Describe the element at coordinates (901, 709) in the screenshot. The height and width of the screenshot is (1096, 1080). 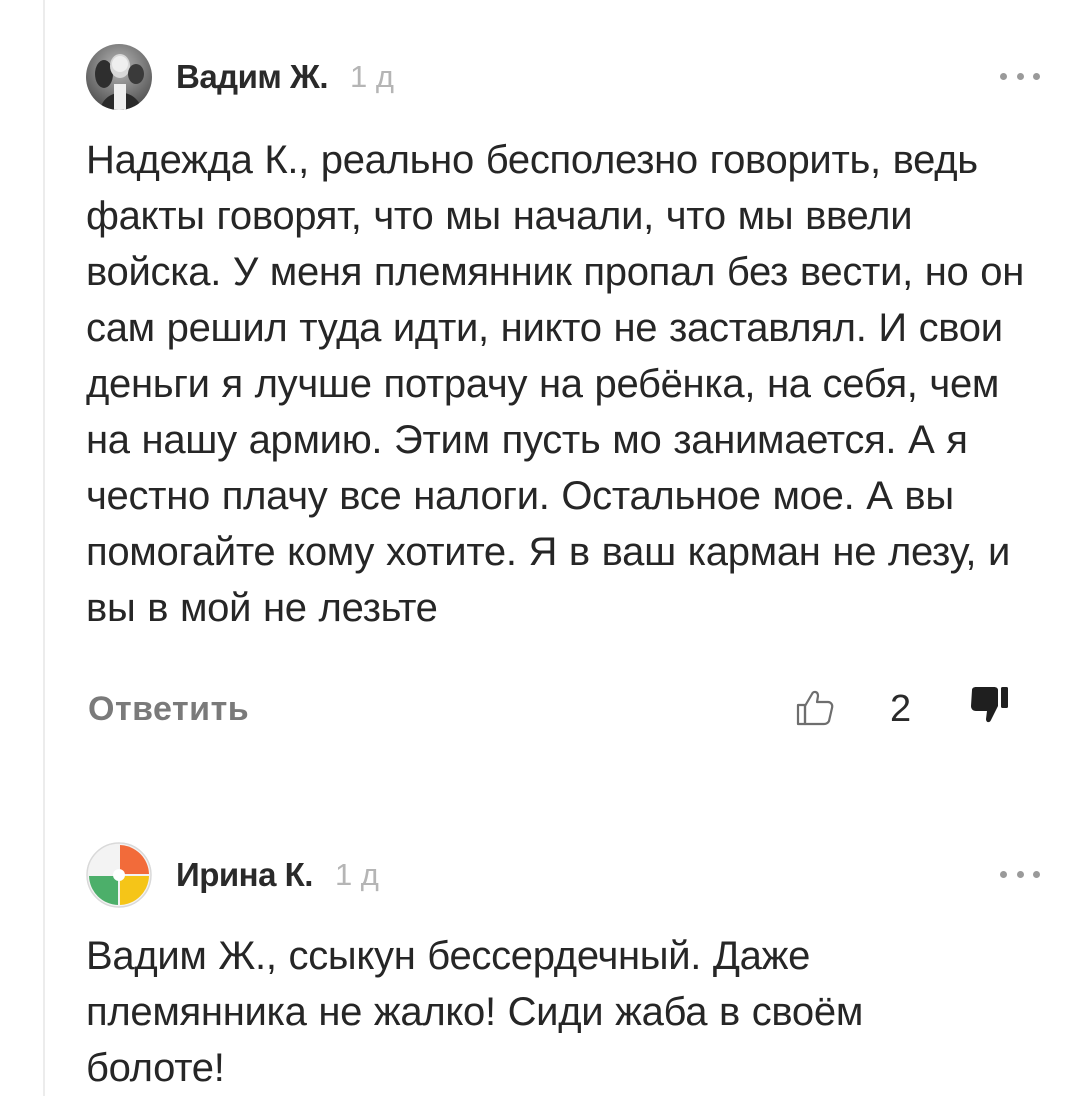
I see `like-count: 2` at that location.